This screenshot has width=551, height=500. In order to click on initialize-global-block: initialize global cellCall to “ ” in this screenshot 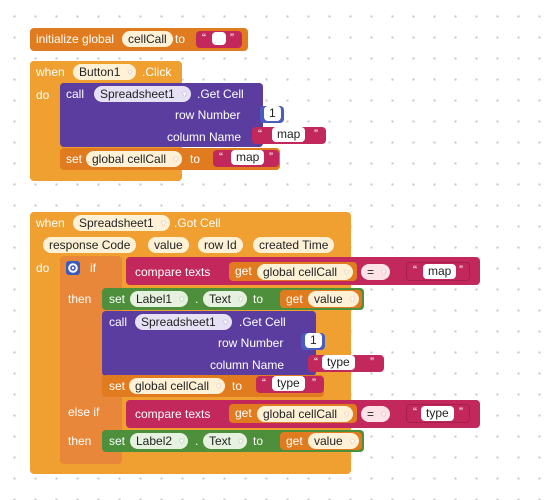, I will do `click(139, 39)`.